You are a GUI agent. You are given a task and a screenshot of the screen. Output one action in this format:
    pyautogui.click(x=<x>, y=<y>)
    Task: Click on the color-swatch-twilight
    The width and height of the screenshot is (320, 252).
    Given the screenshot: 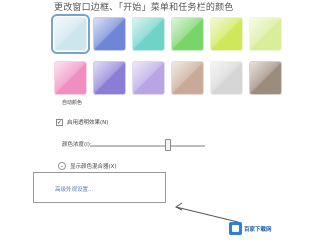 What is the action you would take?
    pyautogui.click(x=109, y=34)
    